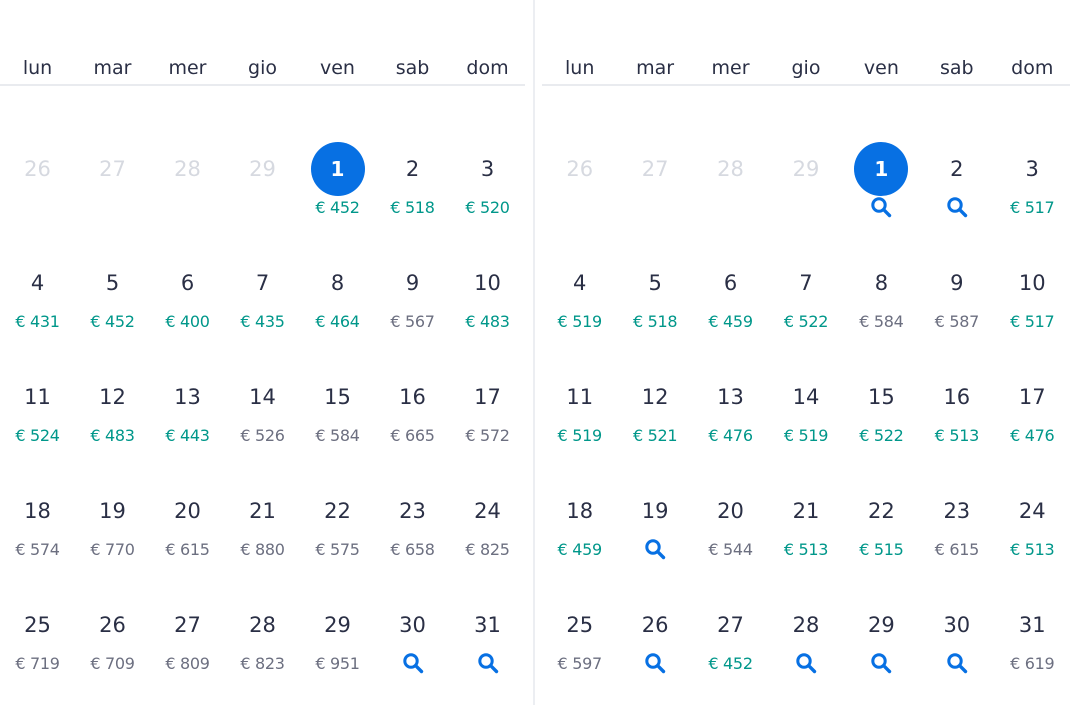  I want to click on day-cell: 15 € 584, so click(337, 409).